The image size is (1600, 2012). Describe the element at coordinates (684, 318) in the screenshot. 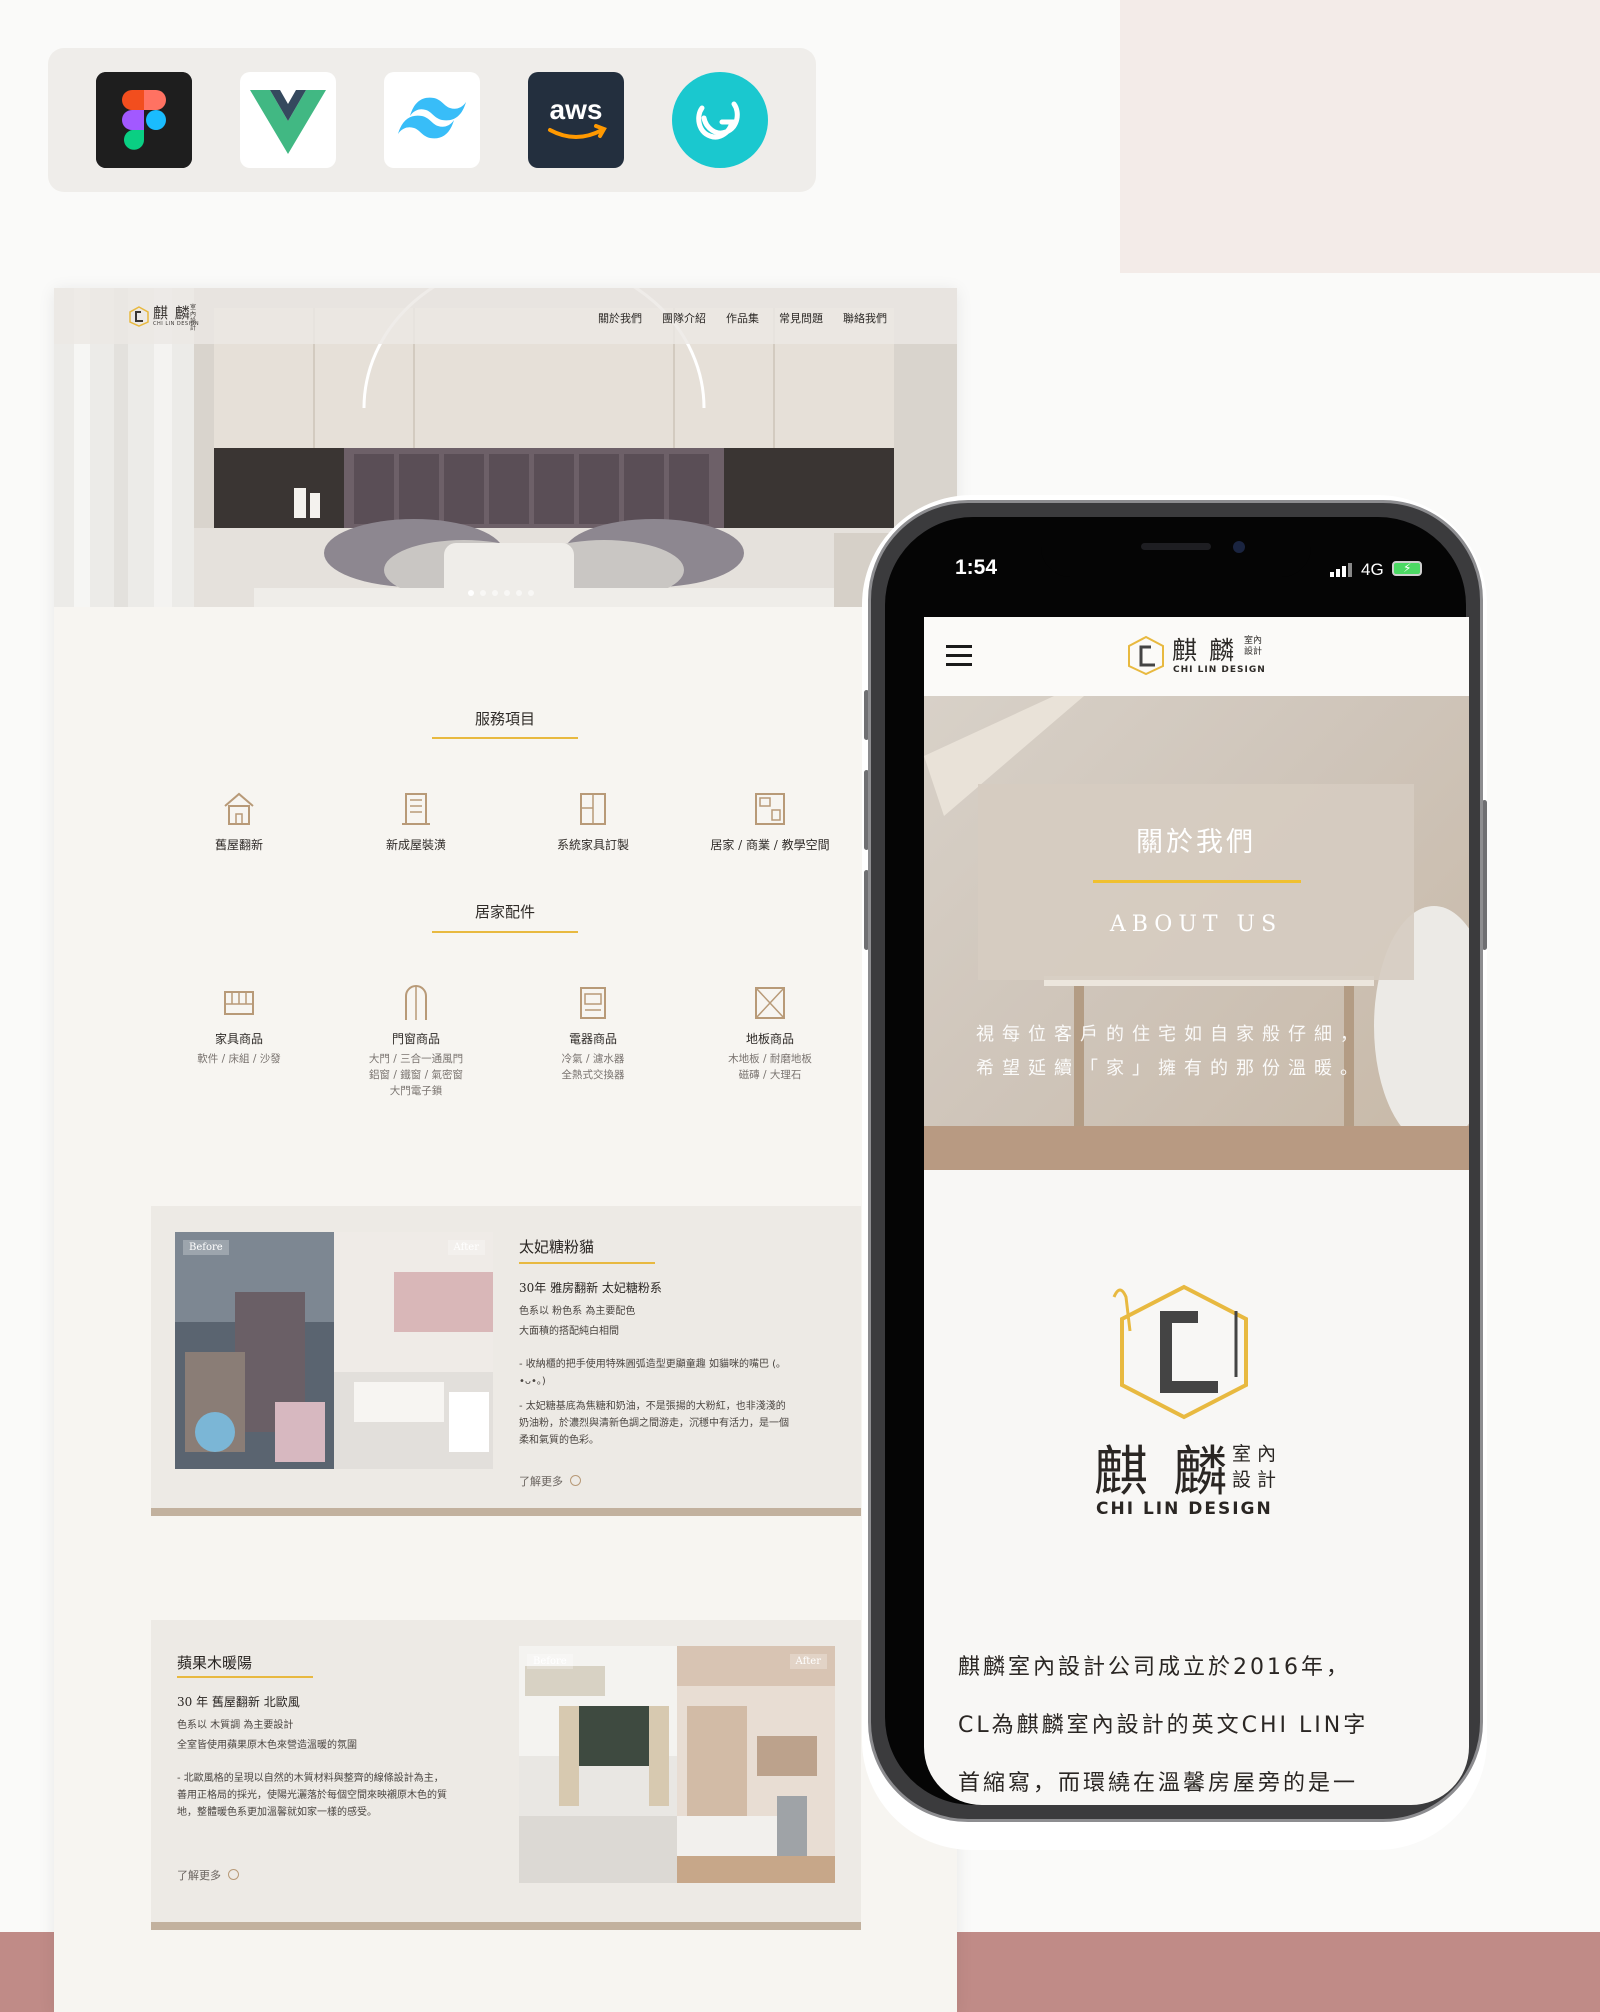

I see `nav-link-team: 團隊介紹` at that location.